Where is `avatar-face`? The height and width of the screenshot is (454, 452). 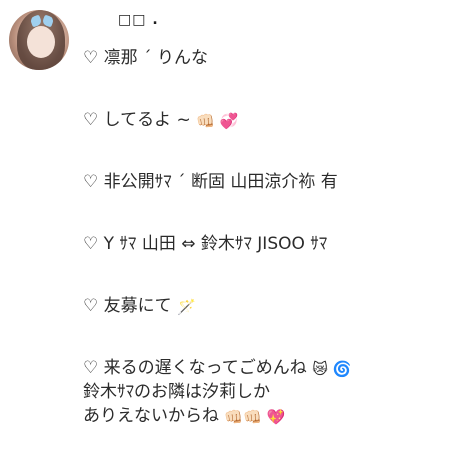 avatar-face is located at coordinates (41, 42).